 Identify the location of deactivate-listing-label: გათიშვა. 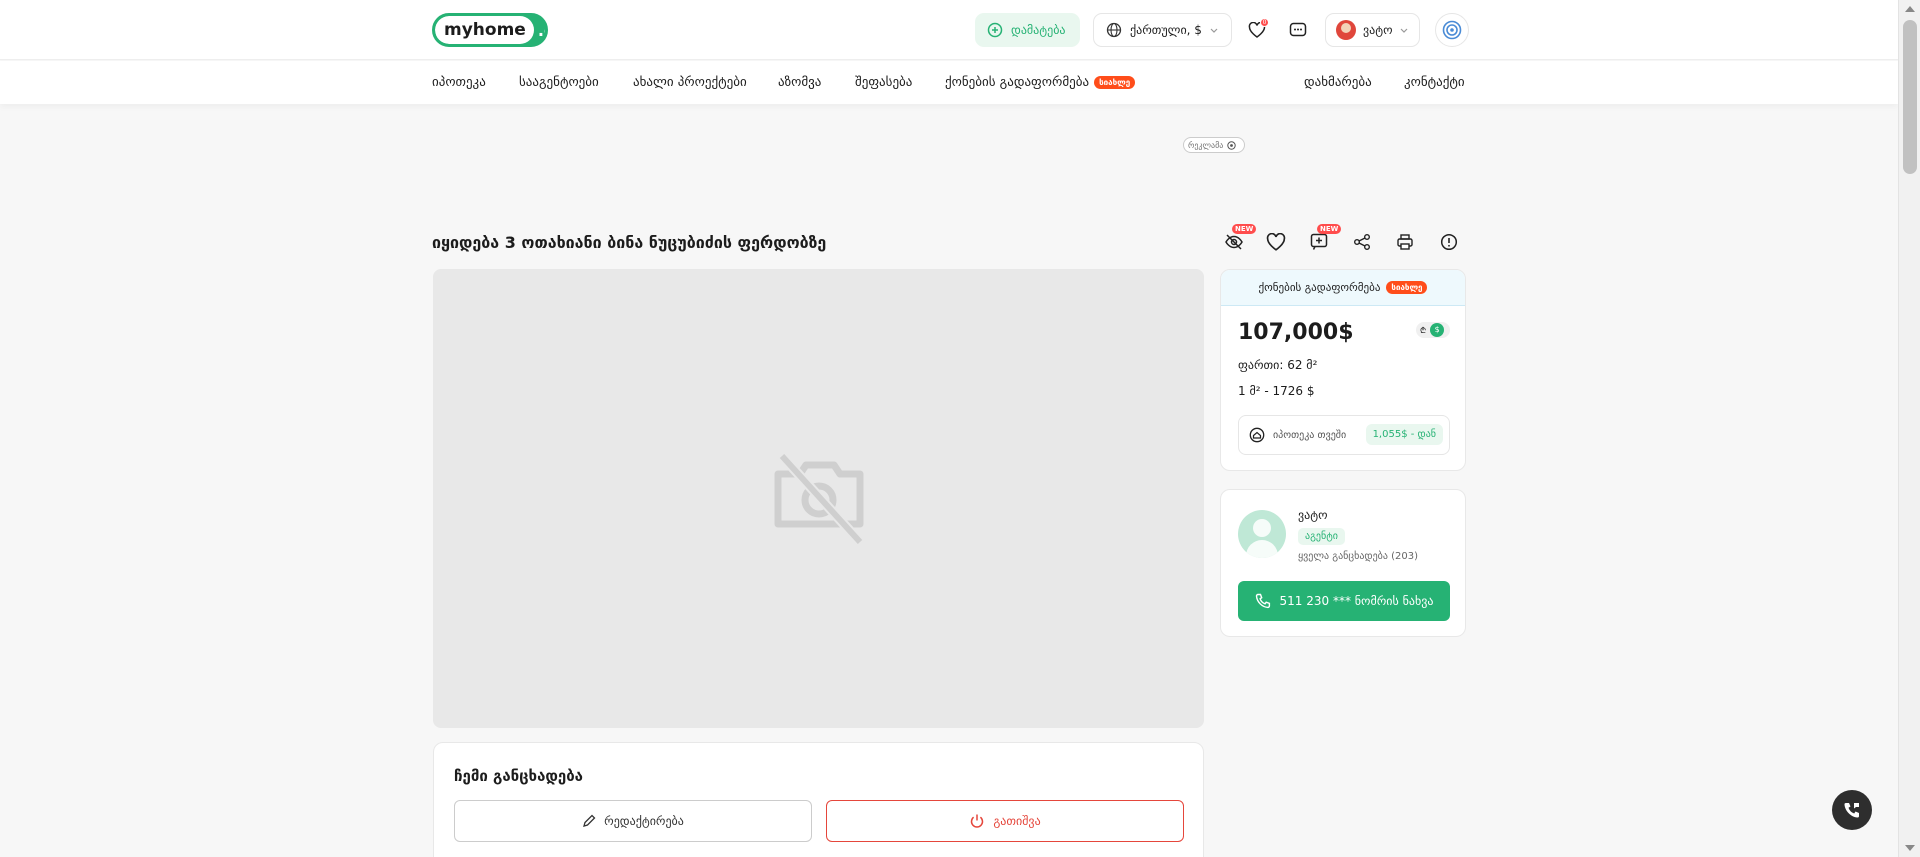
(1017, 821).